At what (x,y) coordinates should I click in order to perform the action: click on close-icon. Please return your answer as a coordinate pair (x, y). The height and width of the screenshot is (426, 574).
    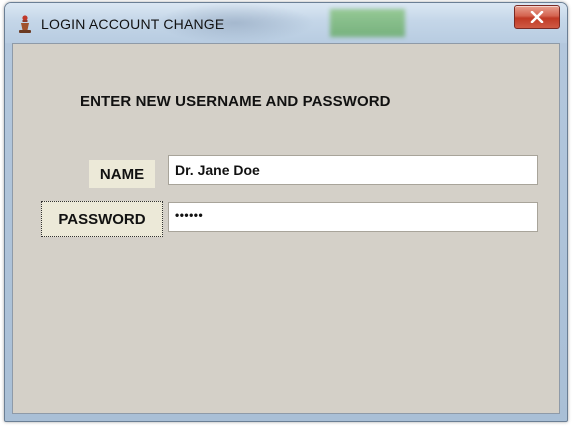
    Looking at the image, I should click on (537, 17).